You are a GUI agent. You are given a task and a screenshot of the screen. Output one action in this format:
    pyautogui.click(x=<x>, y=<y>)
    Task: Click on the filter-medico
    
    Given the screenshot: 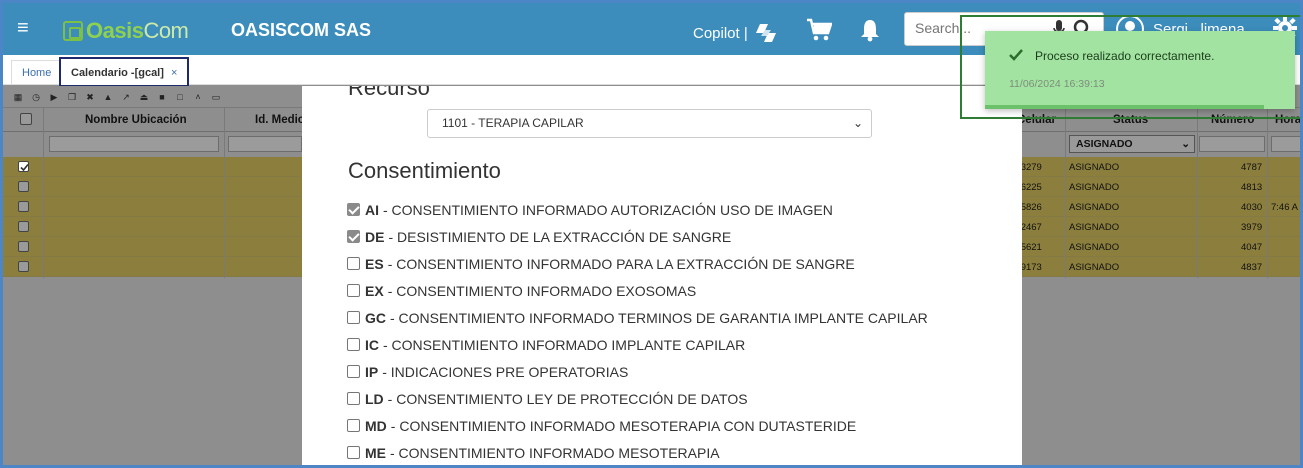 What is the action you would take?
    pyautogui.click(x=265, y=144)
    